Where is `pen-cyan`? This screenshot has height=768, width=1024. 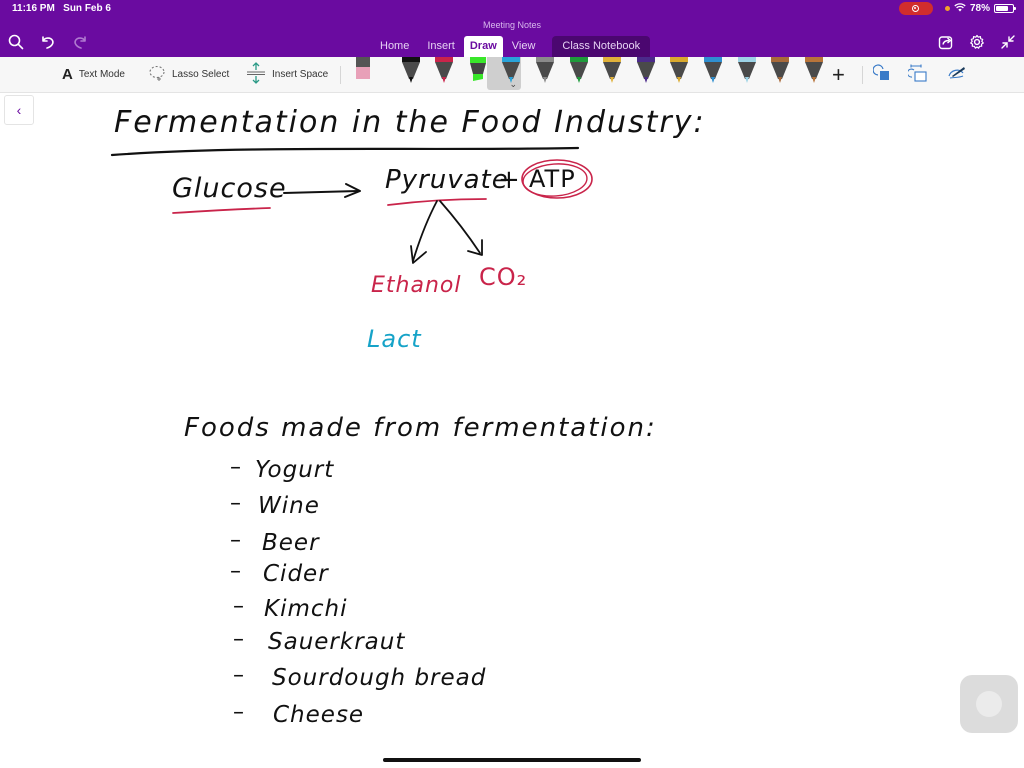 pen-cyan is located at coordinates (511, 72).